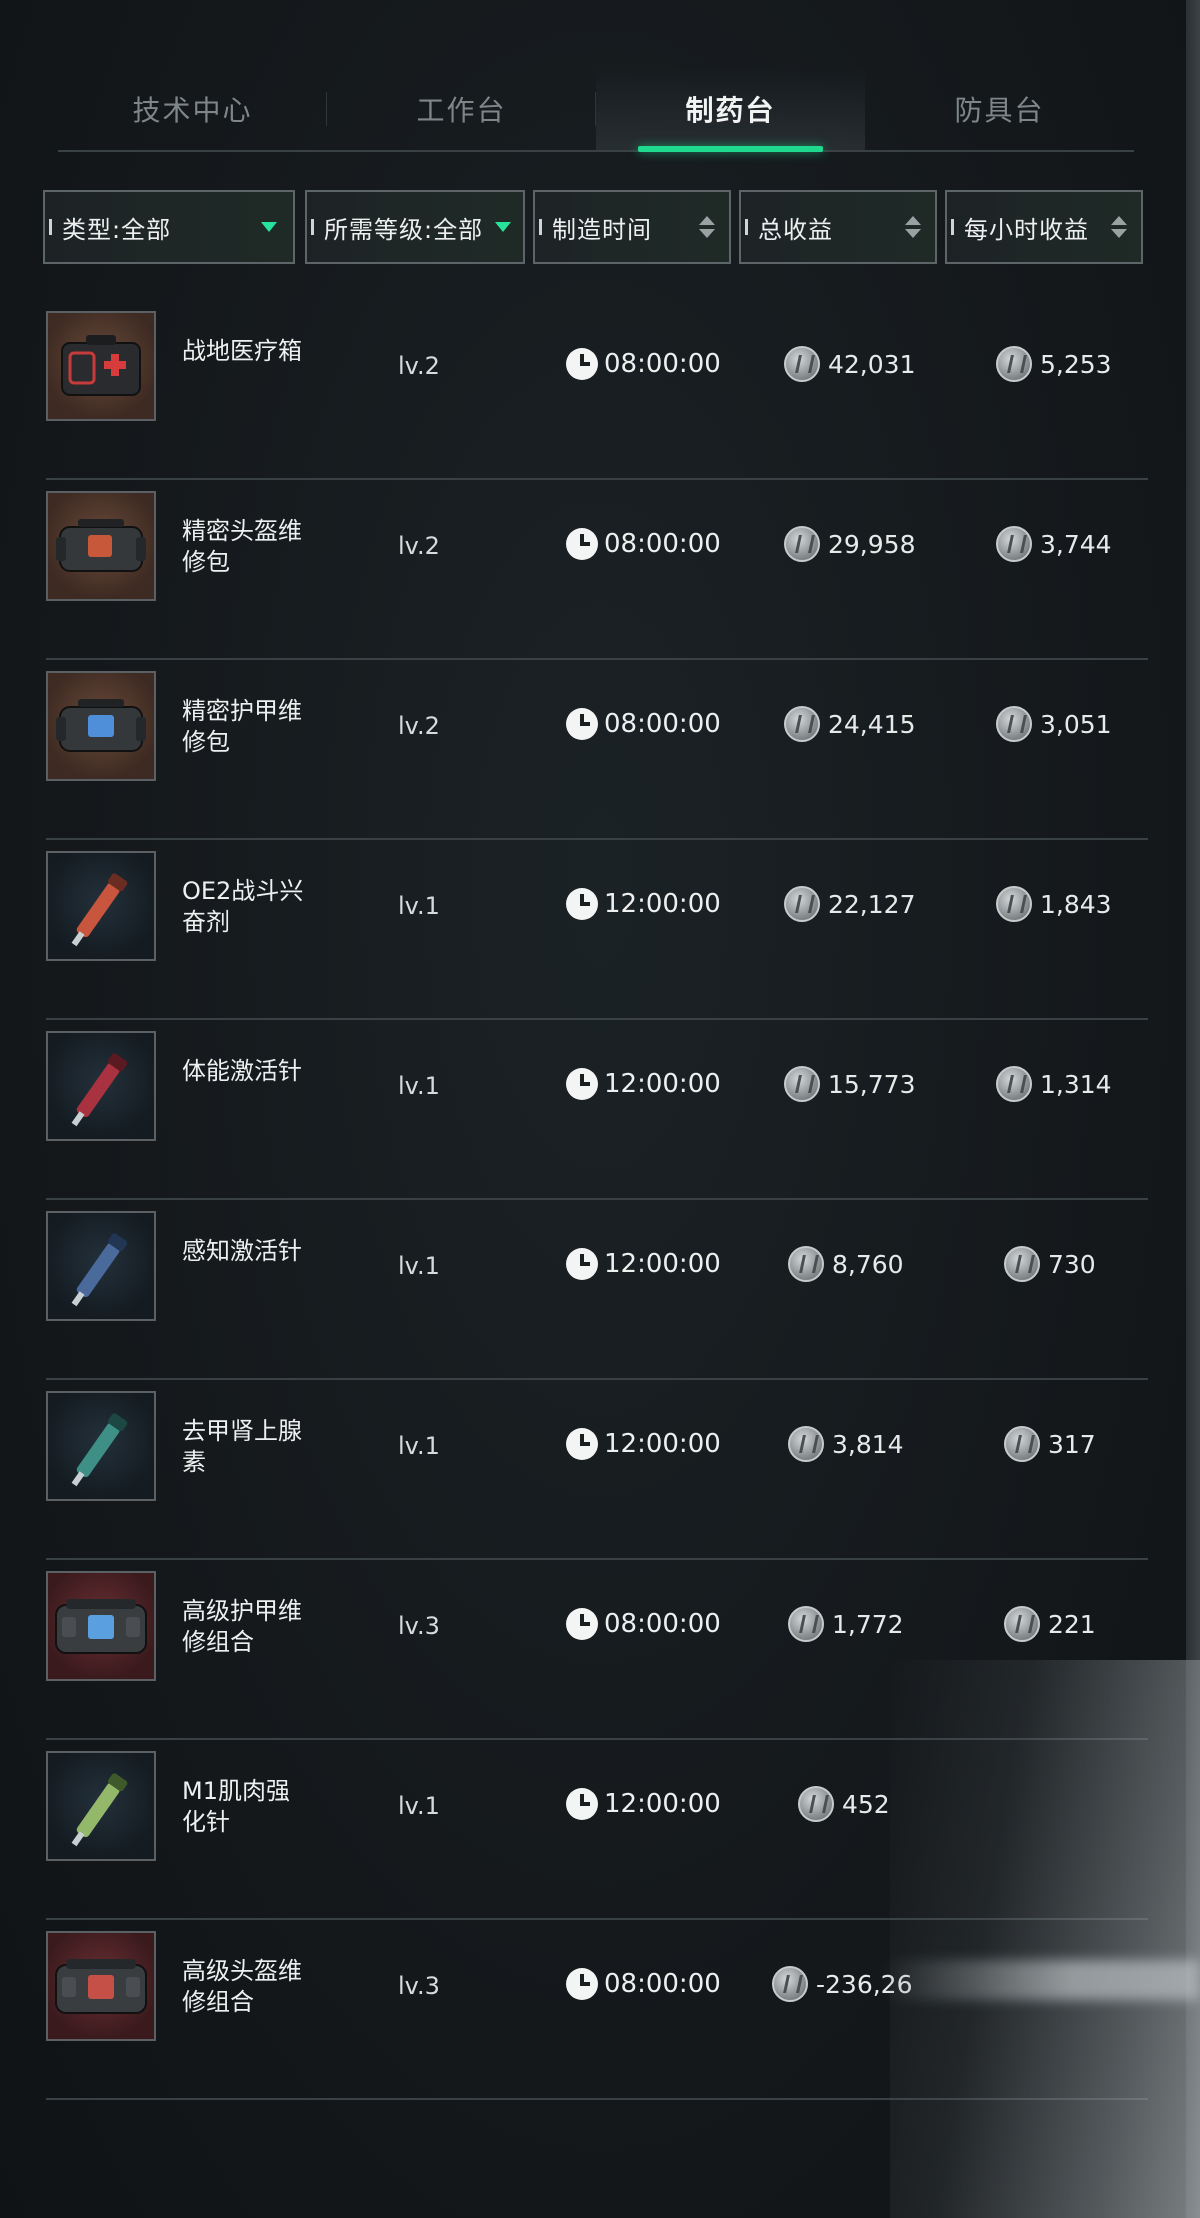 This screenshot has height=2218, width=1200. I want to click on total-profit: 452, so click(844, 1804).